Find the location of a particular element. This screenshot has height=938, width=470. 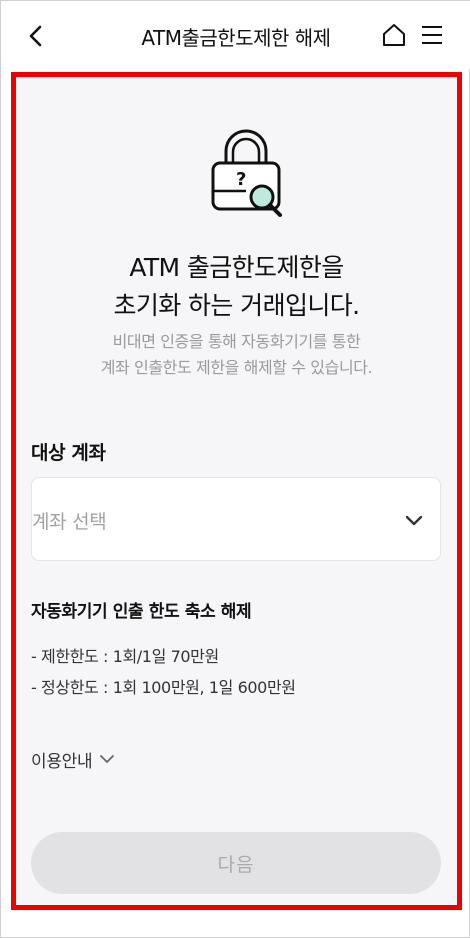

description-line-2: 계좌 인출한도 제한을 해제할 수 있습니다. is located at coordinates (236, 367).